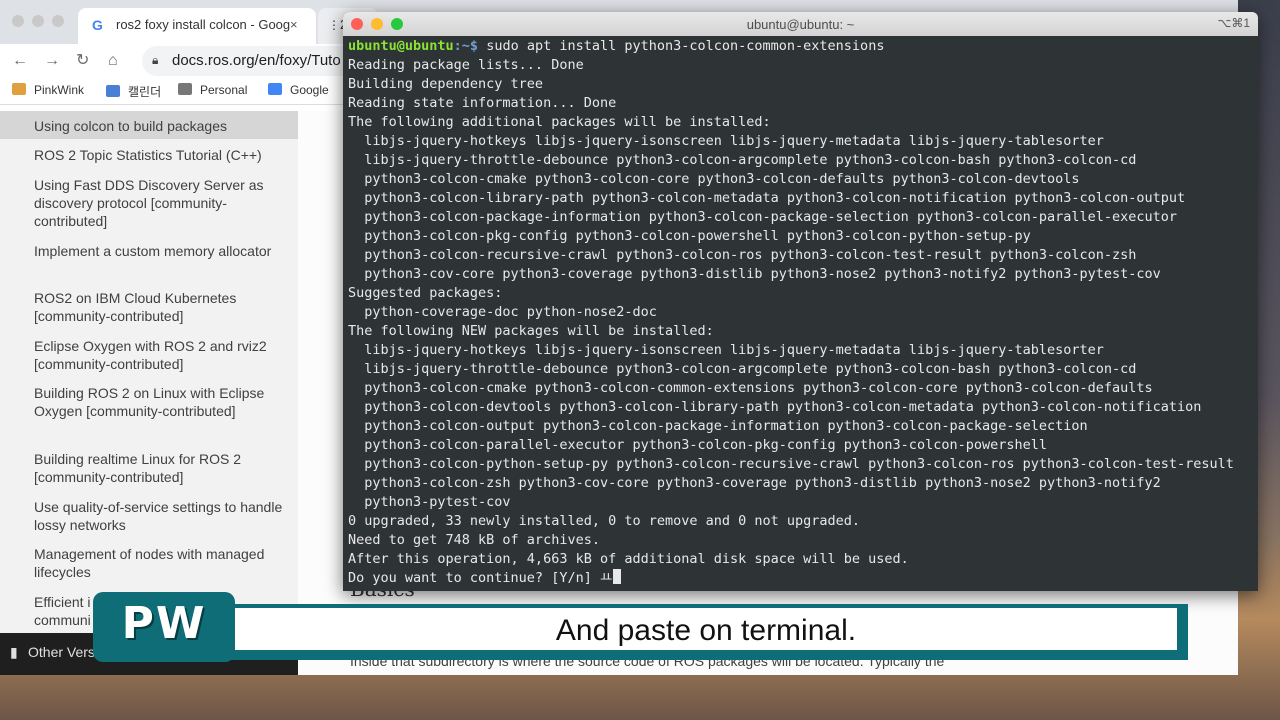  I want to click on video-caption: And paste on terminal. PW, so click(640, 627).